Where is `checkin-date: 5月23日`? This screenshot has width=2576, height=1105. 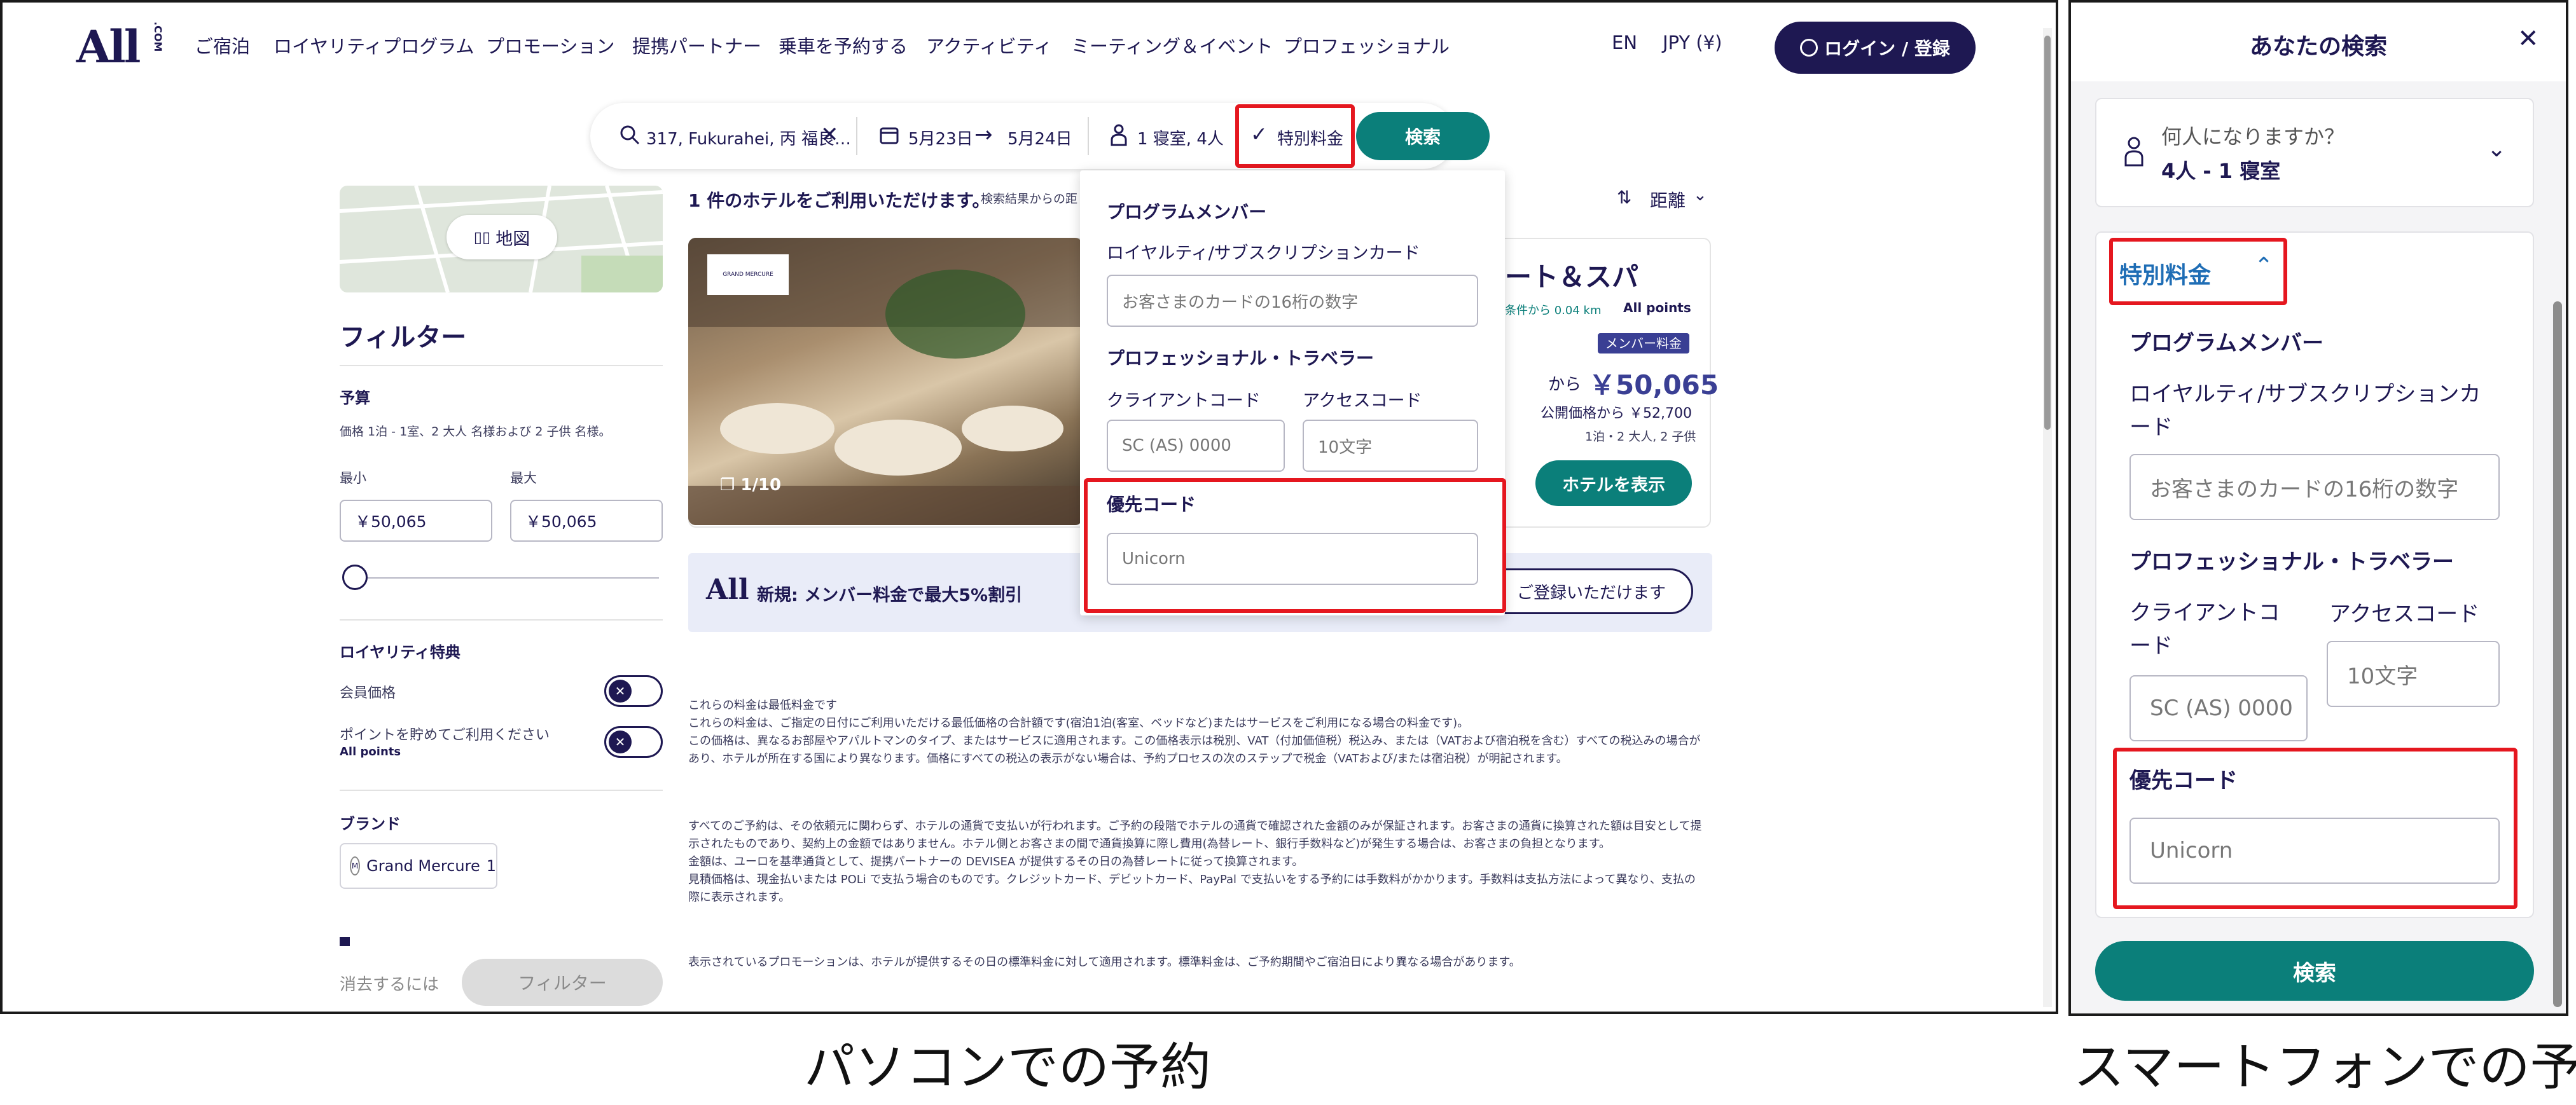 checkin-date: 5月23日 is located at coordinates (940, 137).